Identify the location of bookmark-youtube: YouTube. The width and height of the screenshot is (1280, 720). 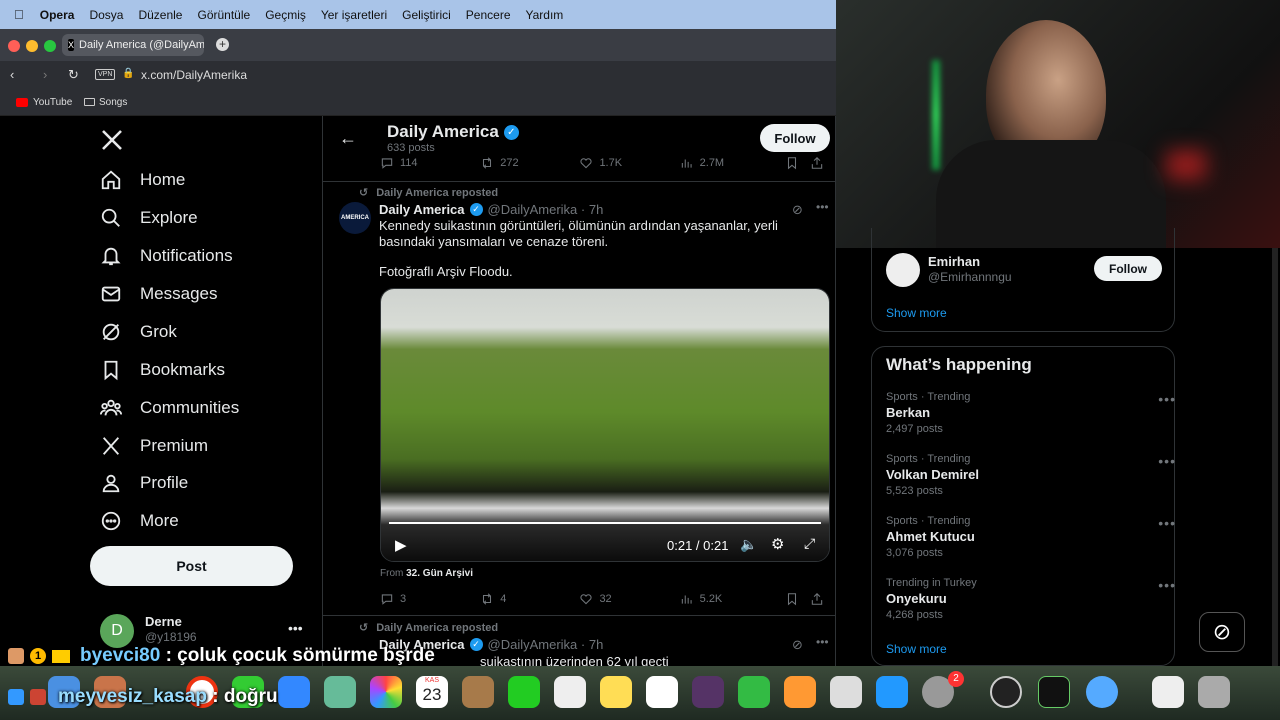
(52, 102).